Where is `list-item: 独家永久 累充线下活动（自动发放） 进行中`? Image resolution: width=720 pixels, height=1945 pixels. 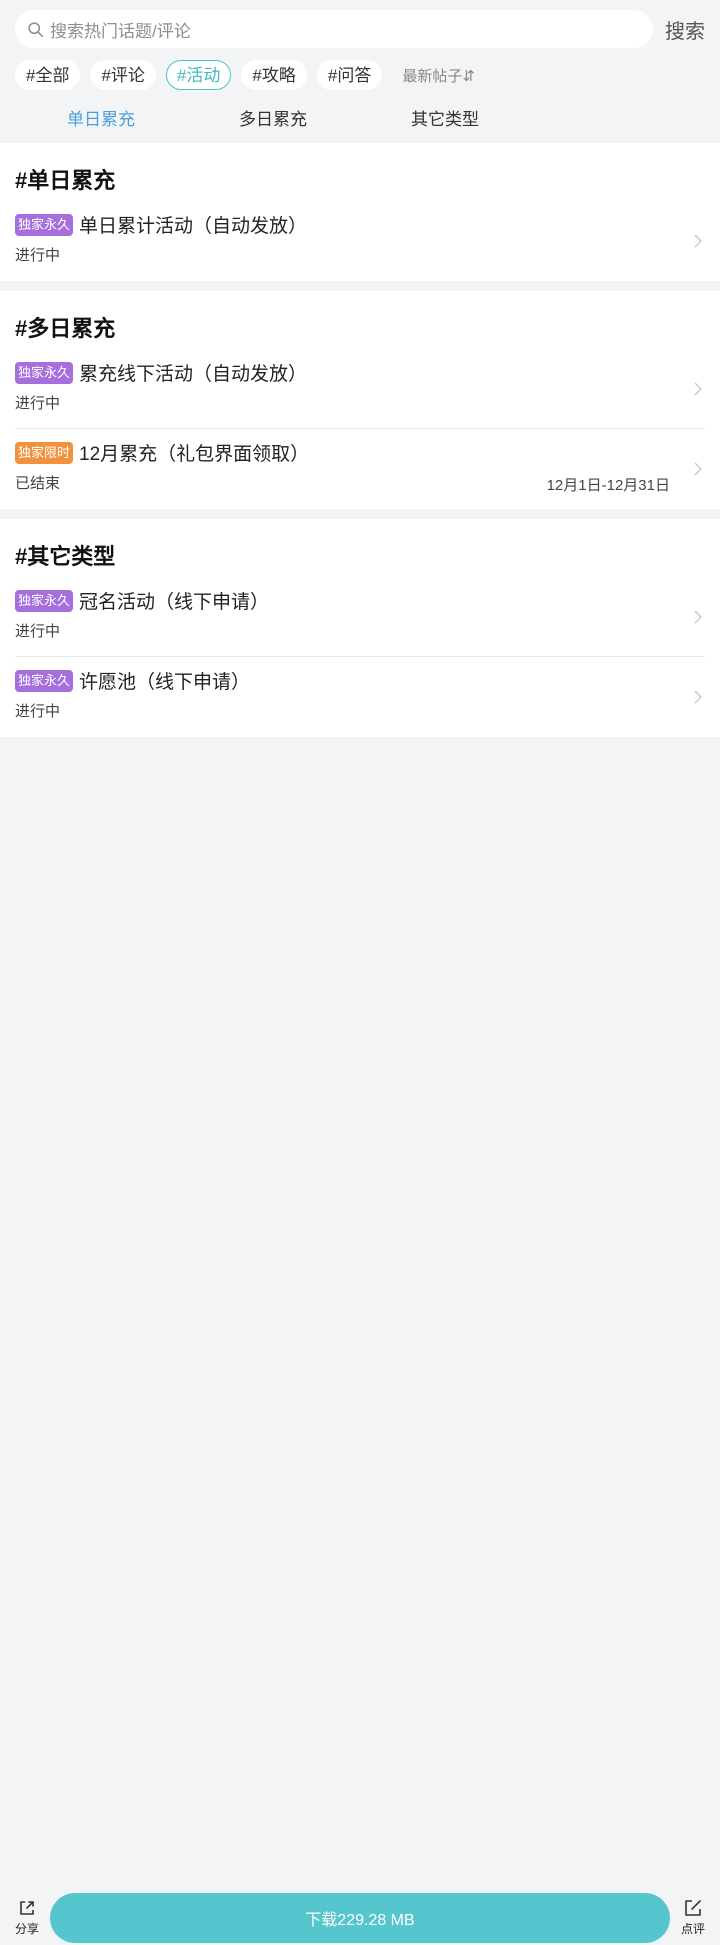
list-item: 独家永久 累充线下活动（自动发放） 进行中 is located at coordinates (360, 389).